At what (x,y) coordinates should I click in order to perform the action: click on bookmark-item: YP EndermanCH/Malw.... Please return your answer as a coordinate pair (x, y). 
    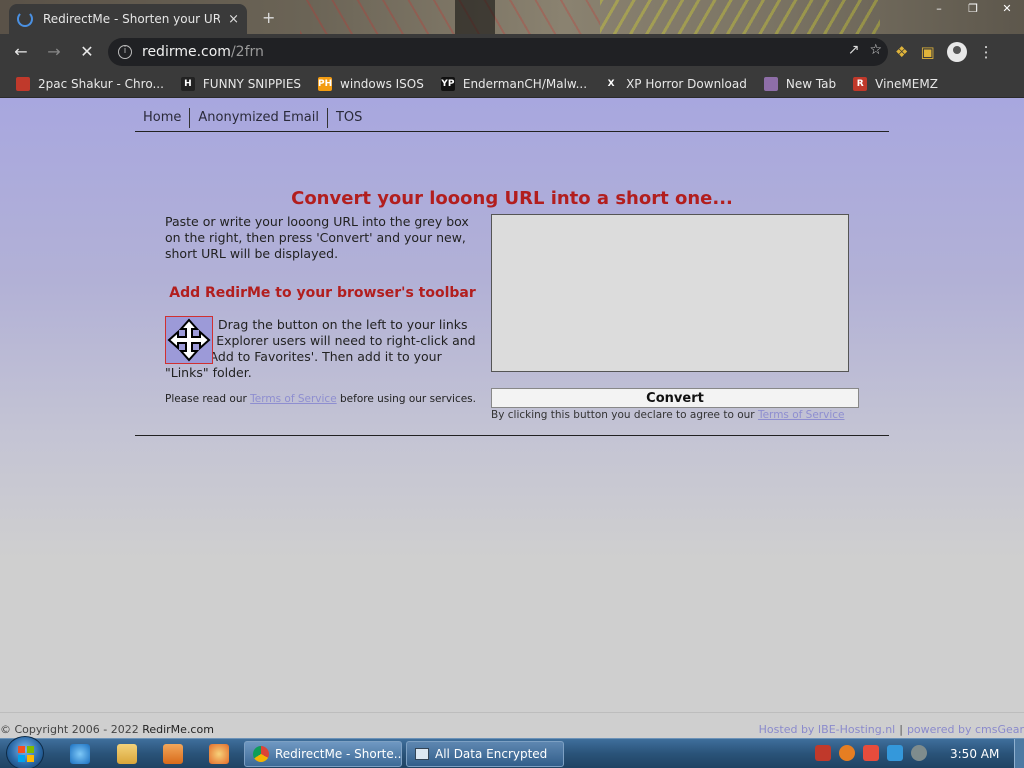
    Looking at the image, I should click on (514, 83).